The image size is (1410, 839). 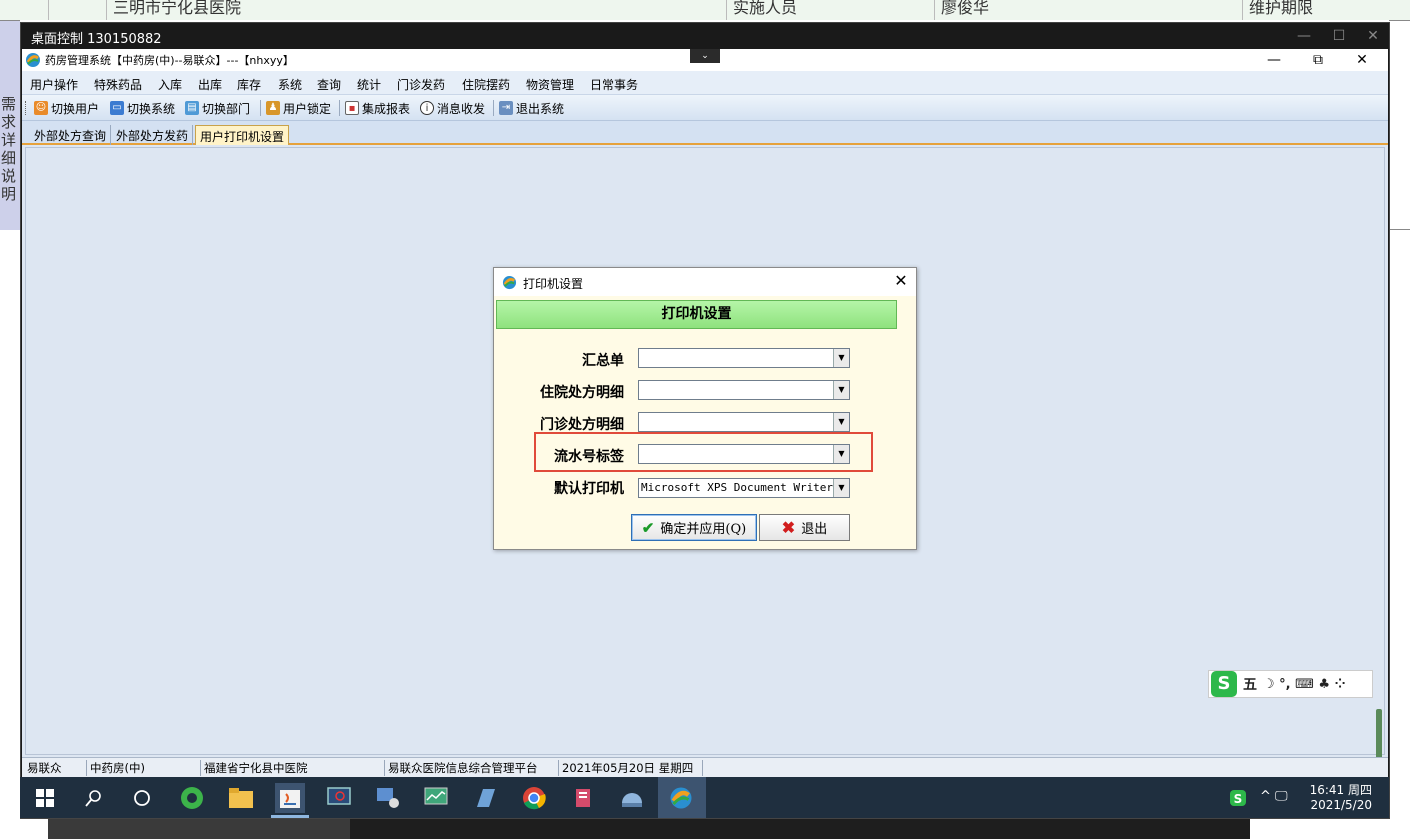 What do you see at coordinates (421, 84) in the screenshot?
I see `menu-outpatient-dispense: 门诊发药` at bounding box center [421, 84].